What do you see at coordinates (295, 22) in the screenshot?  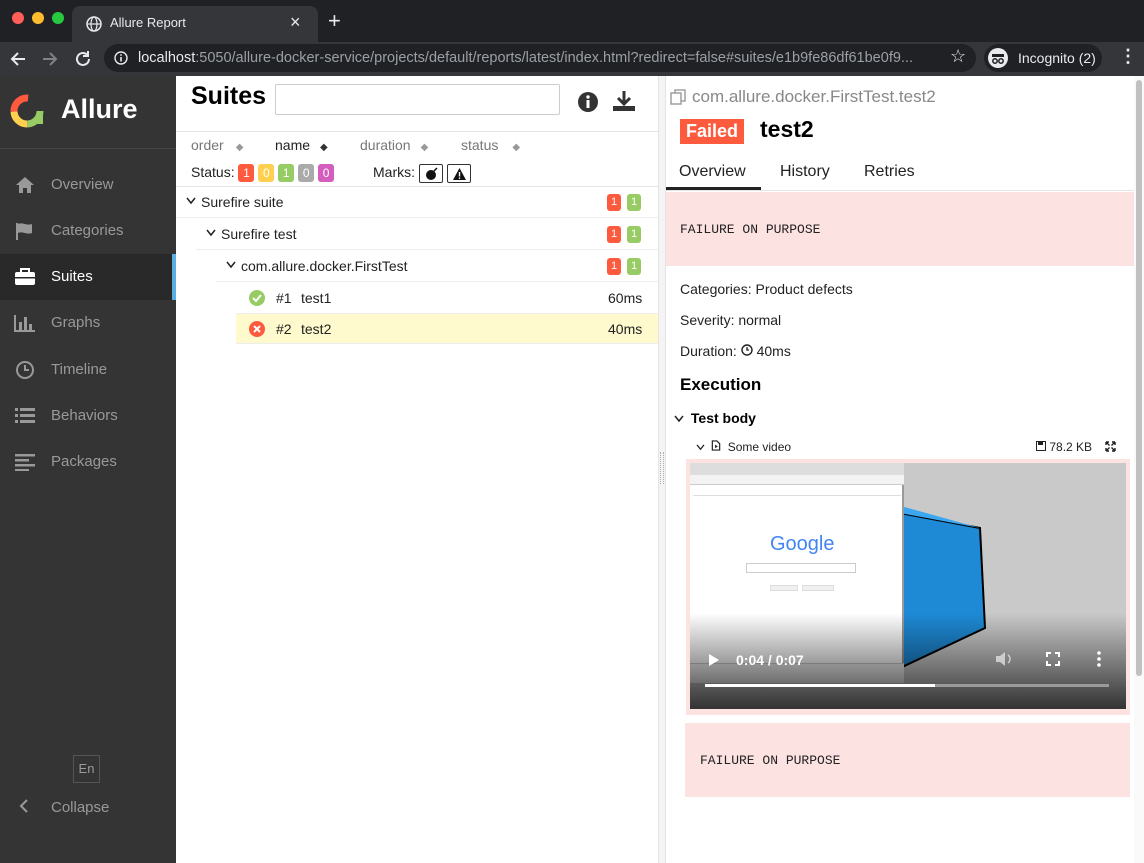 I see `close-tab-icon: ×` at bounding box center [295, 22].